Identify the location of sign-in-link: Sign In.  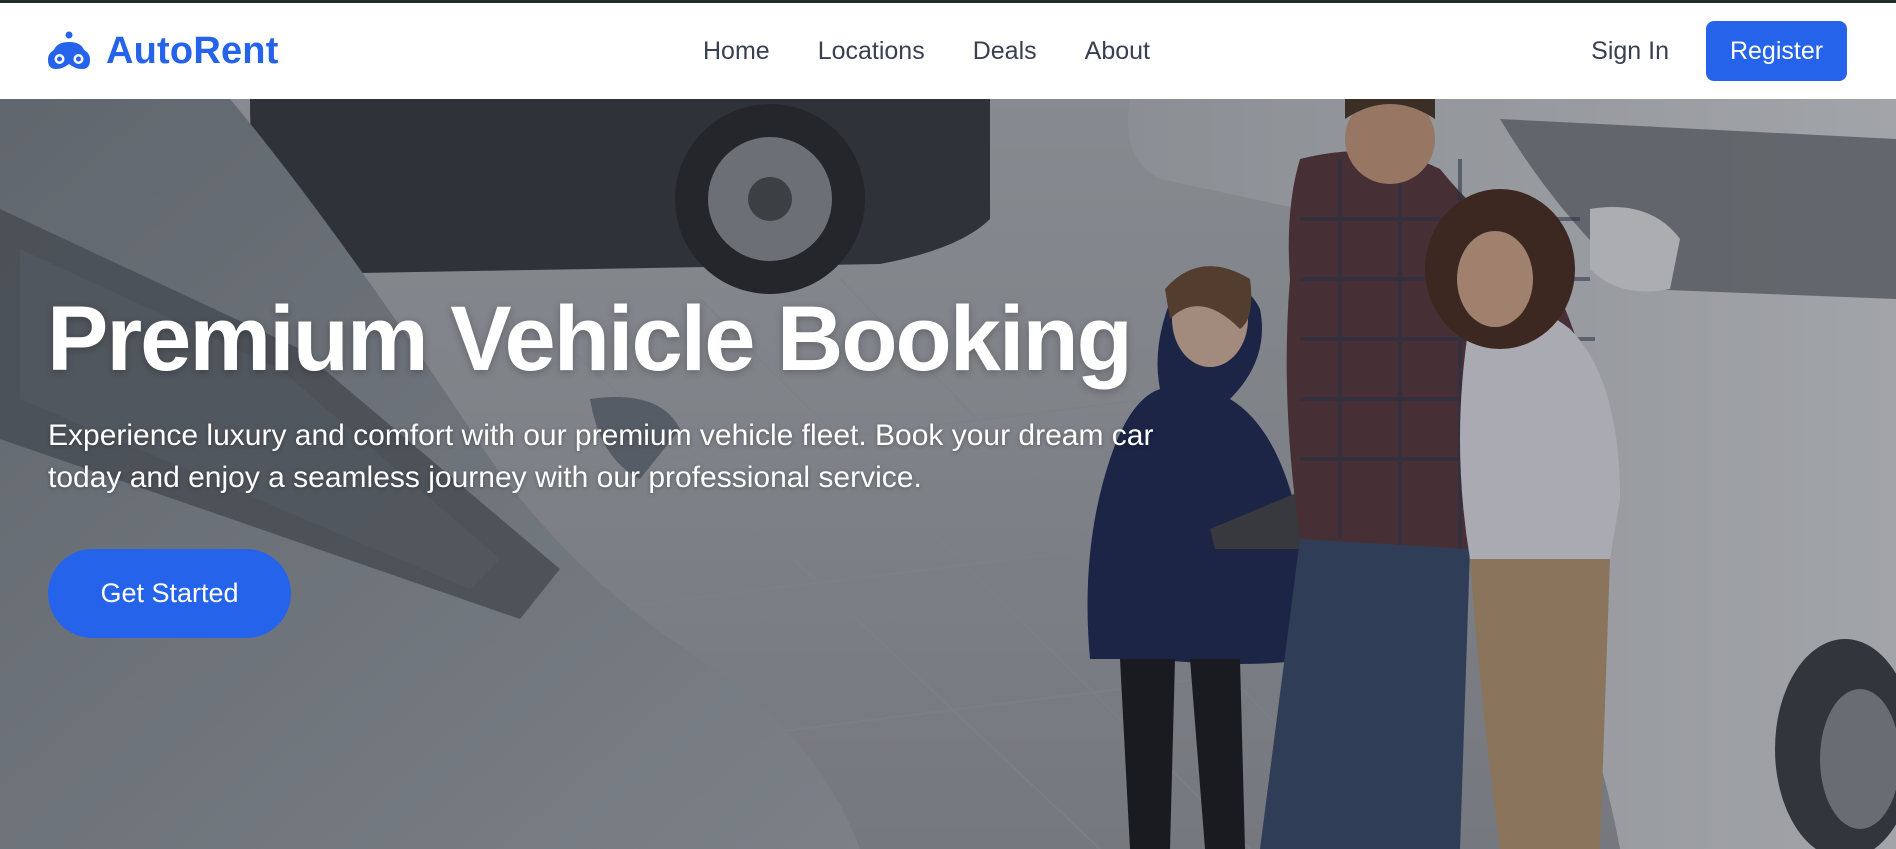
(1630, 51).